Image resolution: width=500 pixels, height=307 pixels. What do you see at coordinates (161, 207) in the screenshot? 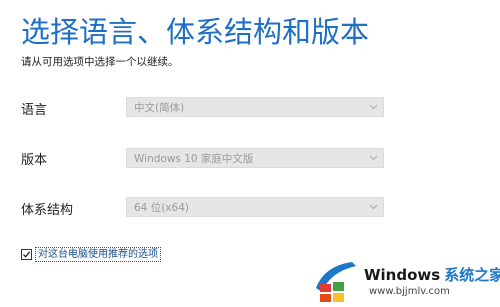
I see `architecture-select-value: 64 位(x64)` at bounding box center [161, 207].